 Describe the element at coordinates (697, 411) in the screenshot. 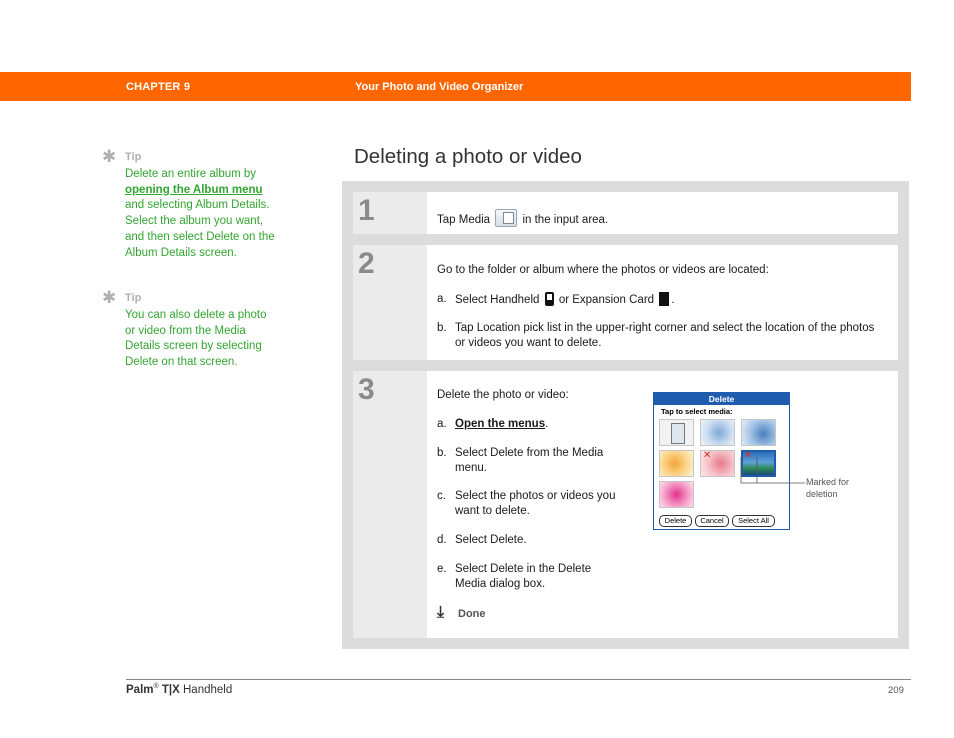

I see `dialog-prompt: Tap to select media:` at that location.